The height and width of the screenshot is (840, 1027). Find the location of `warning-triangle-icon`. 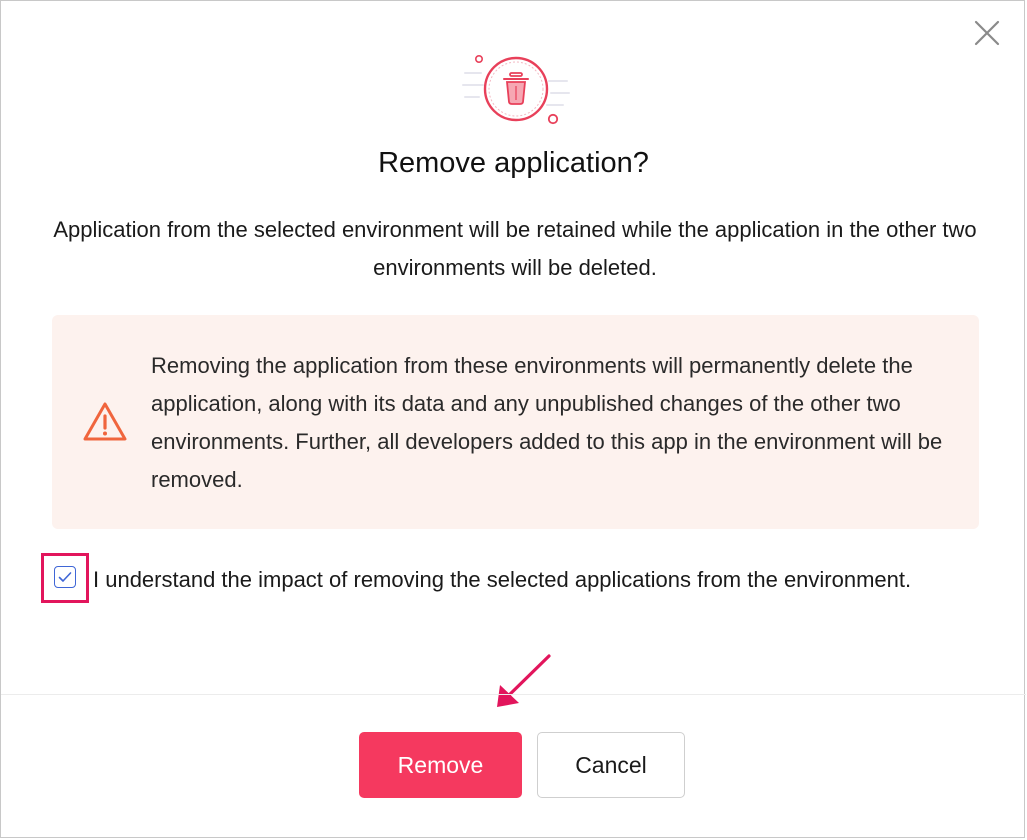

warning-triangle-icon is located at coordinates (105, 421).